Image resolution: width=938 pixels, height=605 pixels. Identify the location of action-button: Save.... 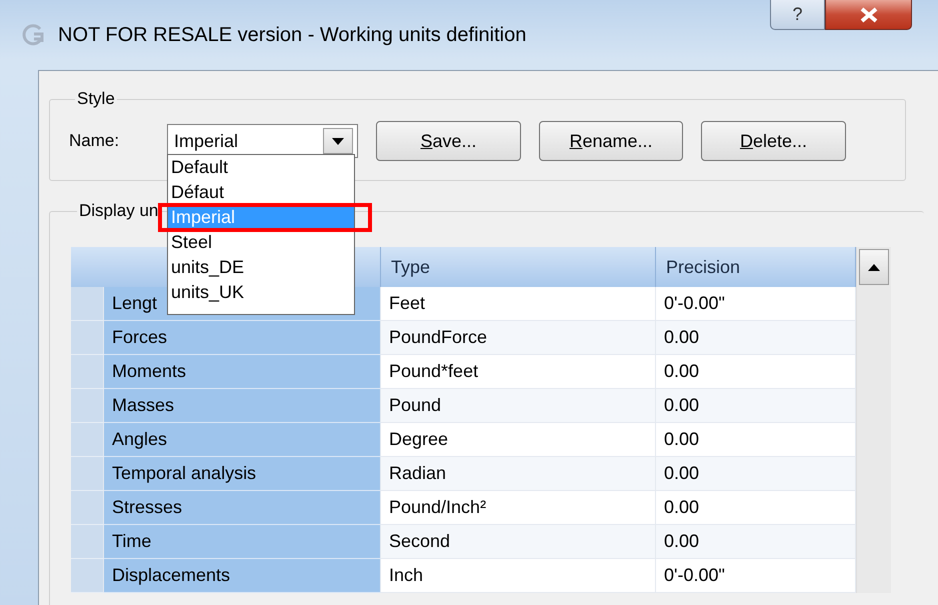
(448, 141).